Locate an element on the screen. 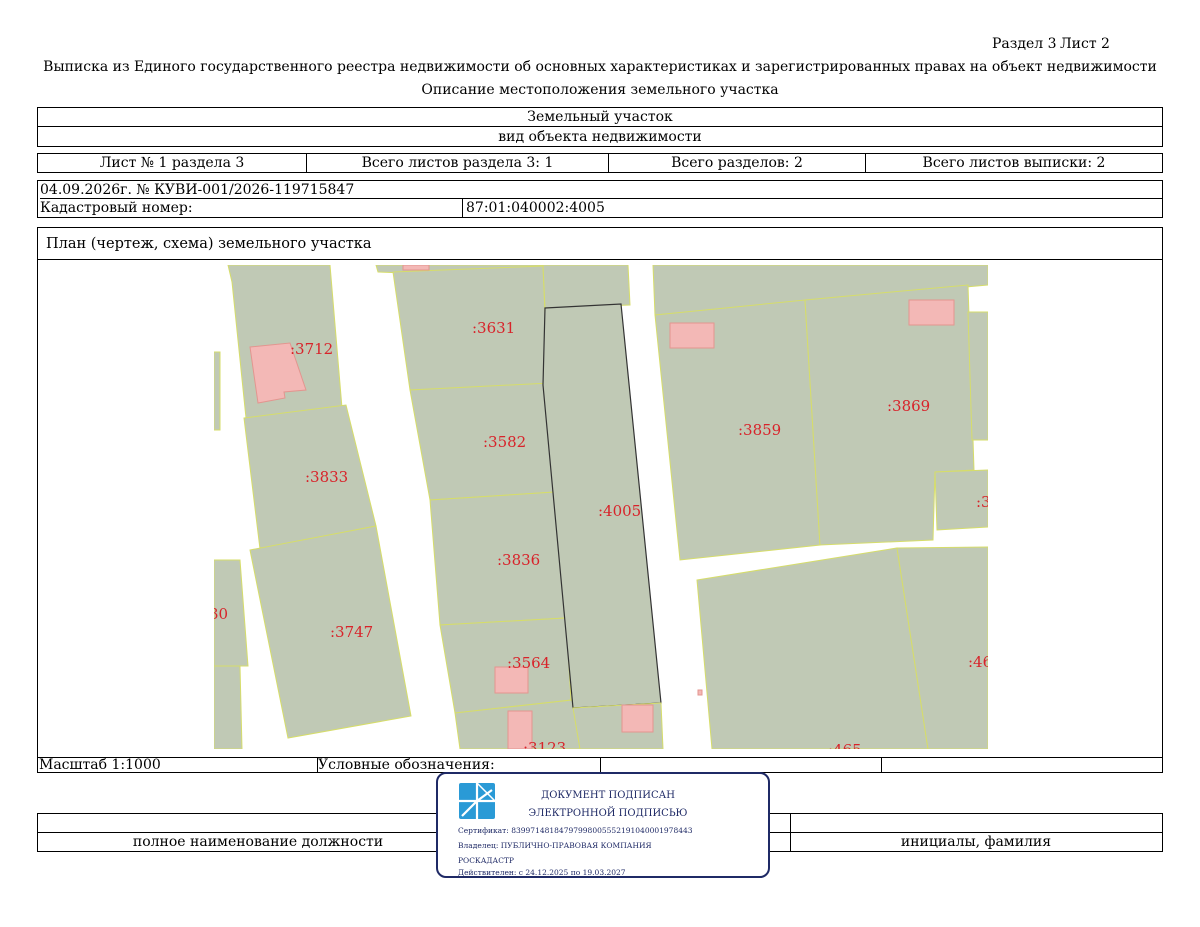  stamp-owner2: РОСКАДАСТР is located at coordinates (486, 860).